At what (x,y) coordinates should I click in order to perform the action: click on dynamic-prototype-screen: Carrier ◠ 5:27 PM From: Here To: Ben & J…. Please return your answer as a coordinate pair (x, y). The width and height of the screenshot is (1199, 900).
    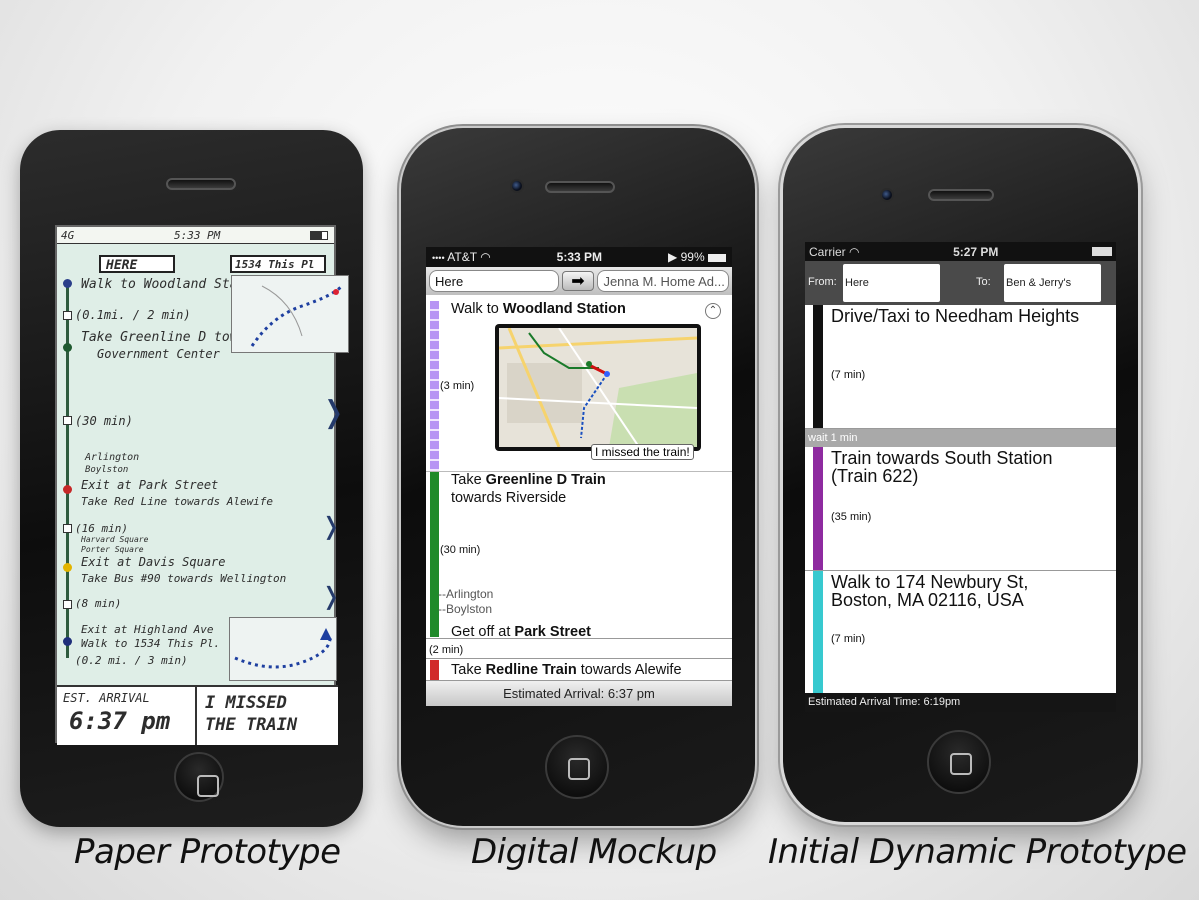
    Looking at the image, I should click on (960, 477).